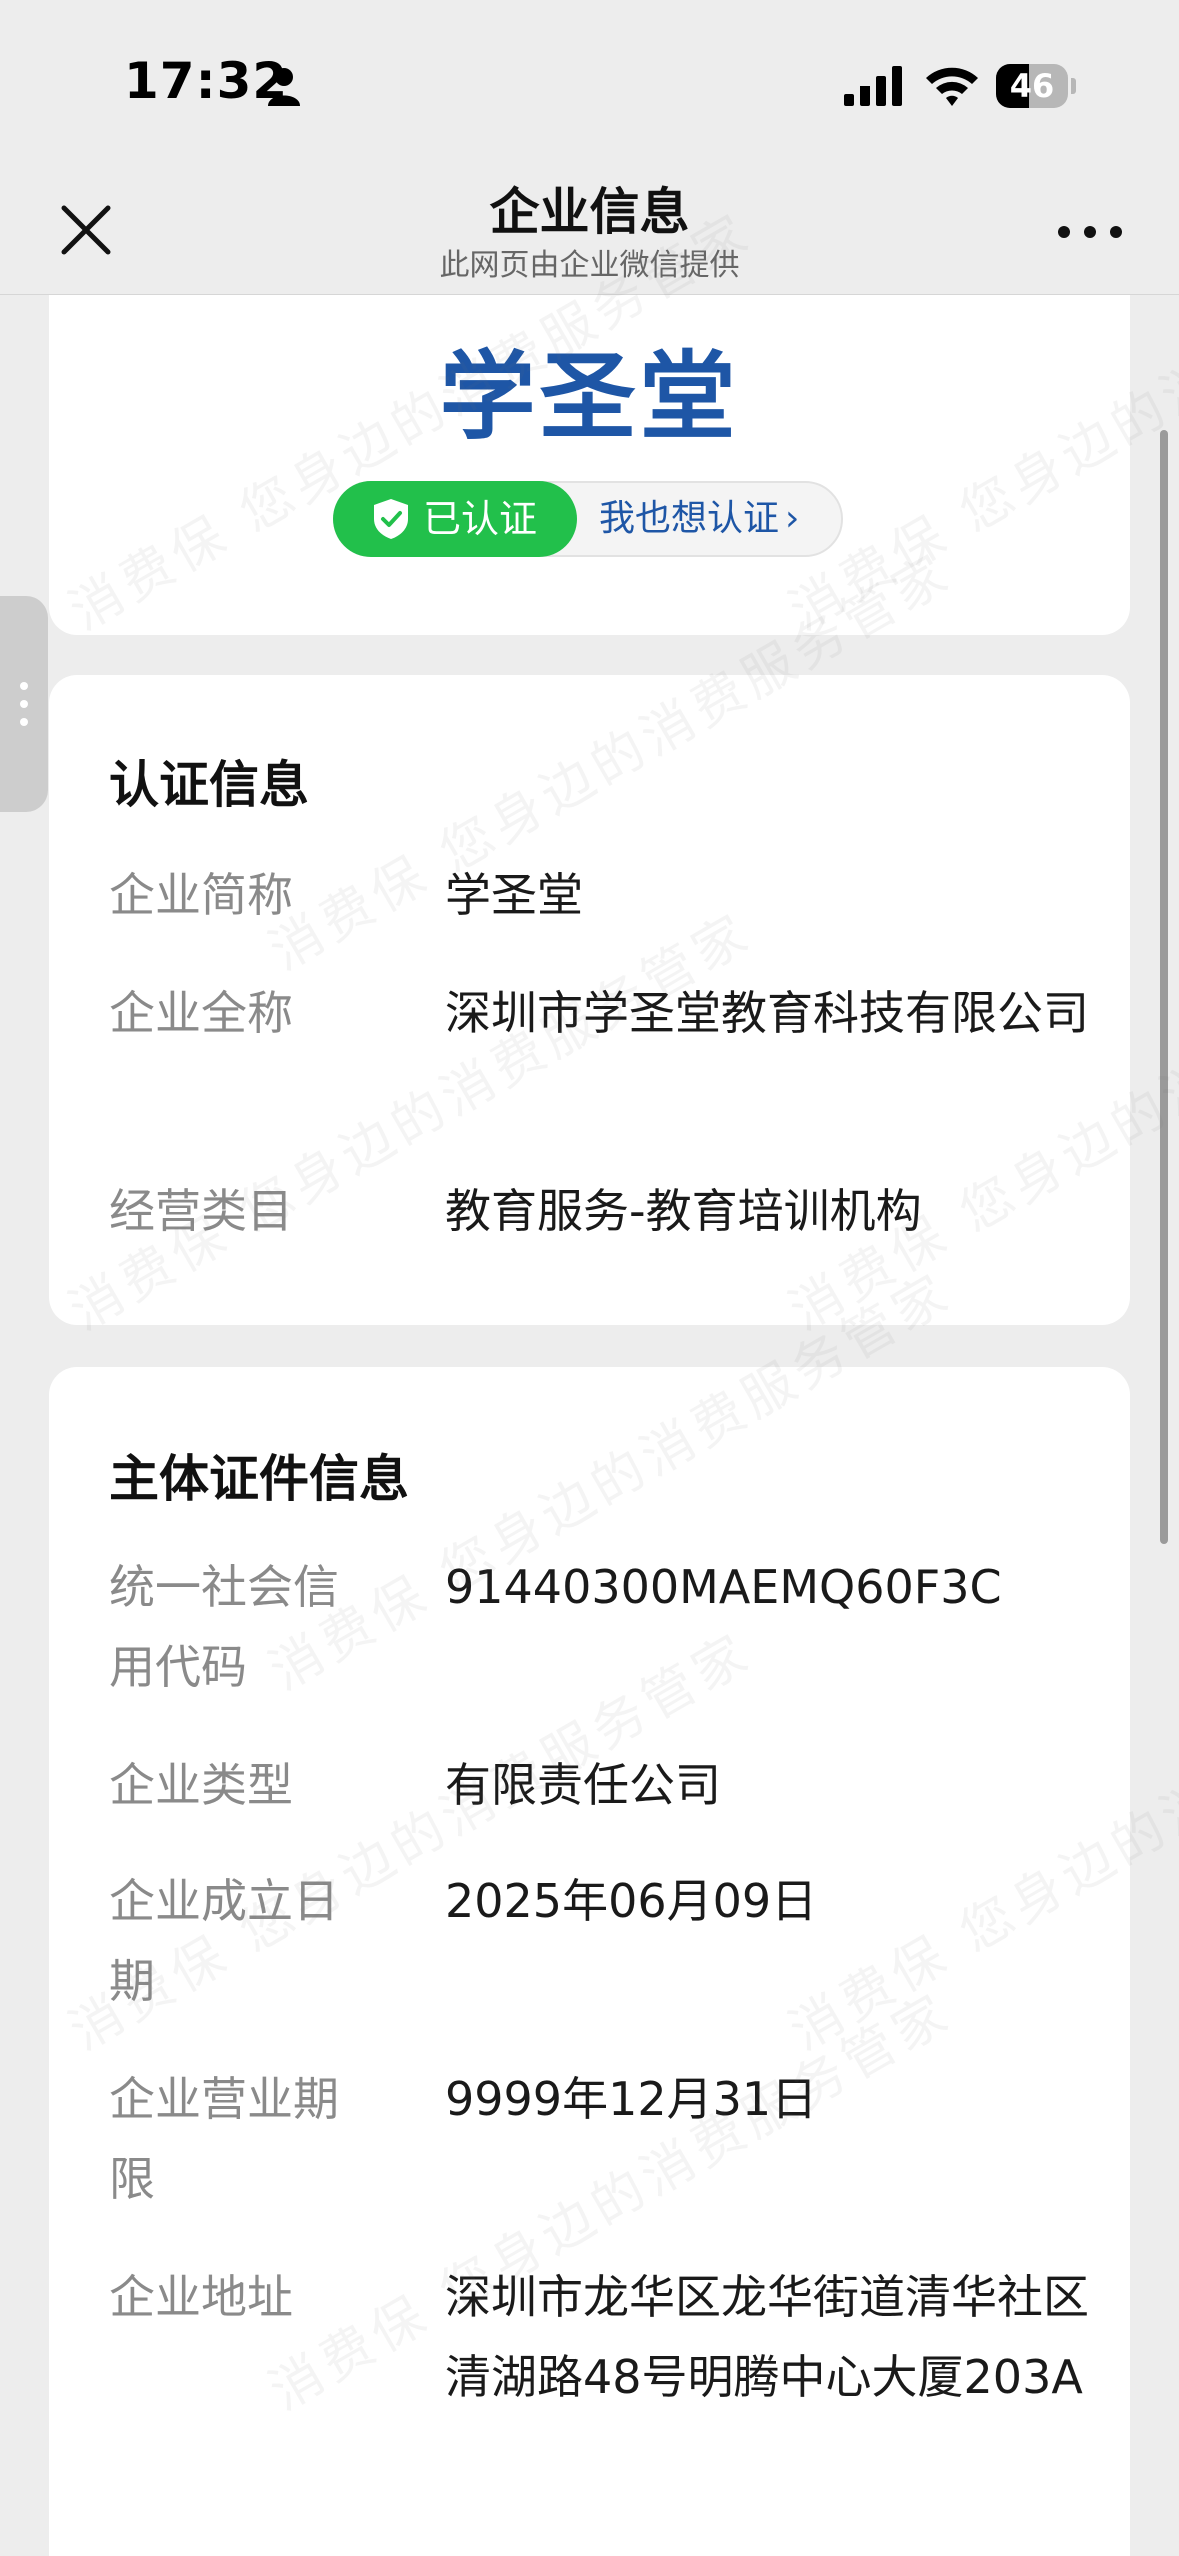 The height and width of the screenshot is (2556, 1179). I want to click on verify-row: 已认证 我也想认证 ›, so click(588, 519).